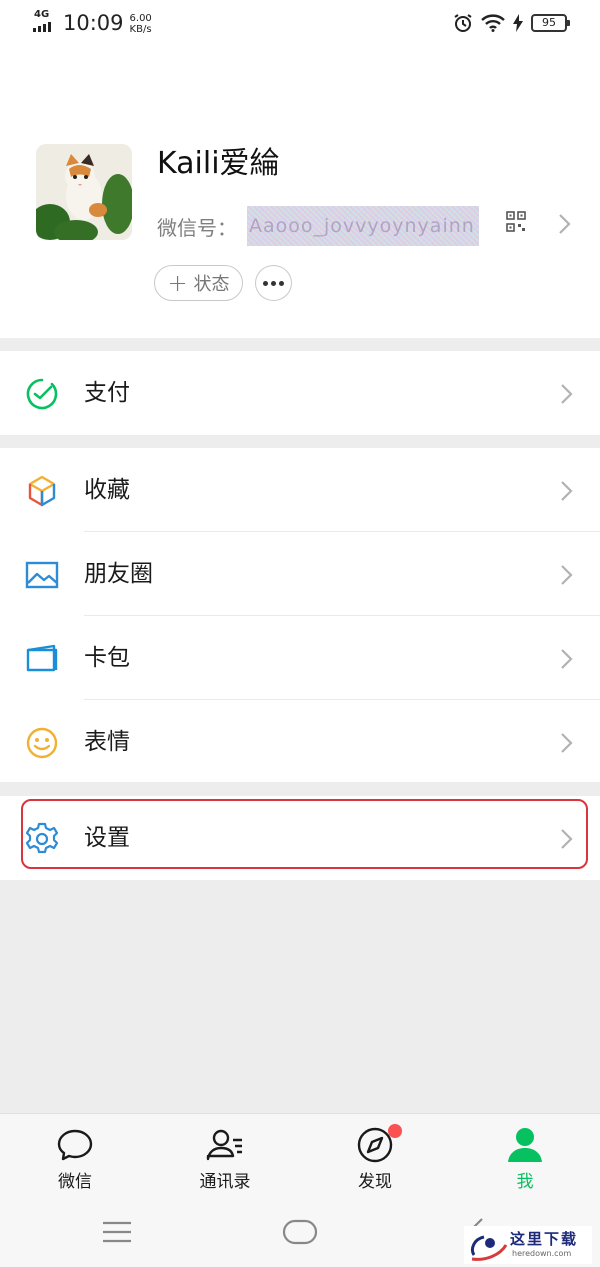  What do you see at coordinates (300, 658) in the screenshot?
I see `menu-item-cards: 卡包` at bounding box center [300, 658].